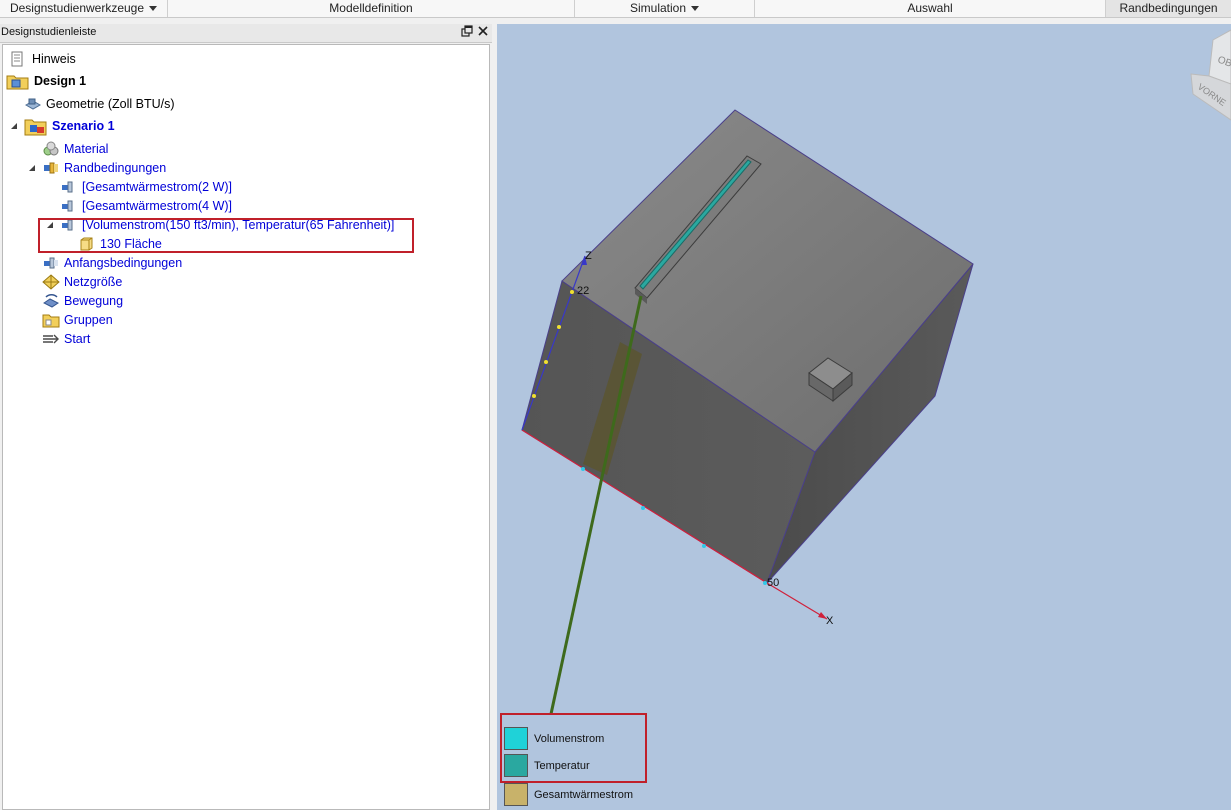 This screenshot has width=1231, height=810. What do you see at coordinates (157, 206) in the screenshot?
I see `tree-item-label: [Gesamtwärmestrom(4 W)]` at bounding box center [157, 206].